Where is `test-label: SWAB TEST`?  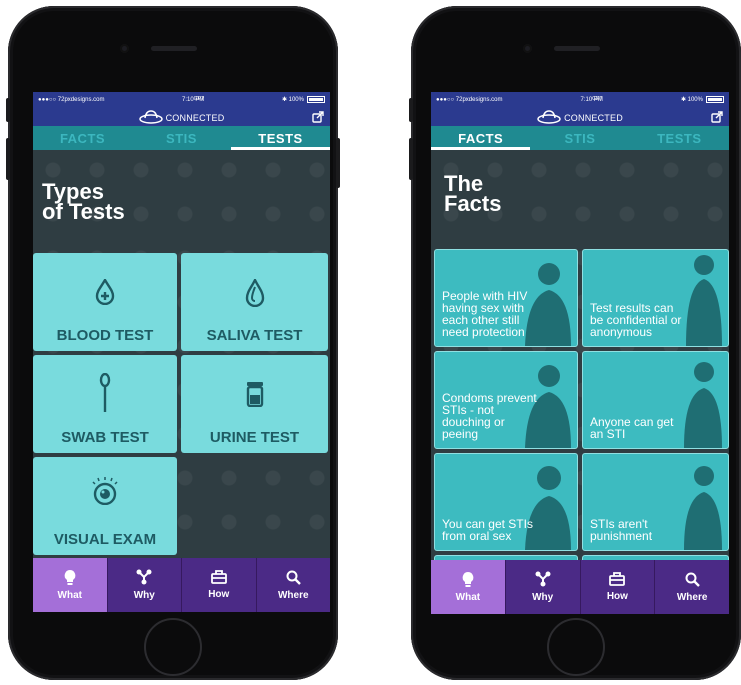
test-label: SWAB TEST is located at coordinates (105, 437).